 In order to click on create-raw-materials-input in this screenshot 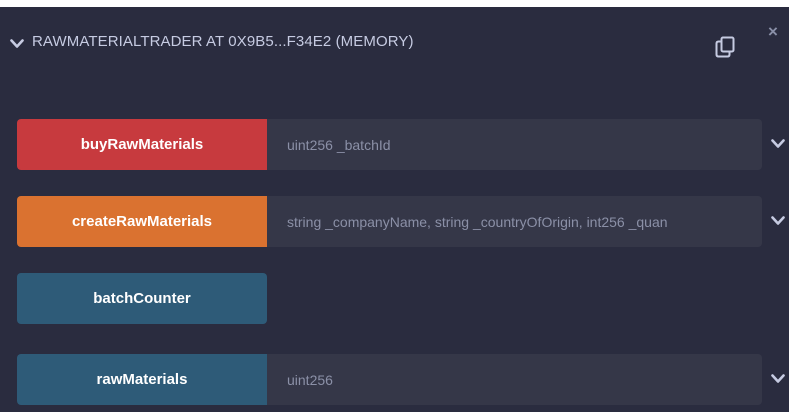, I will do `click(514, 221)`.